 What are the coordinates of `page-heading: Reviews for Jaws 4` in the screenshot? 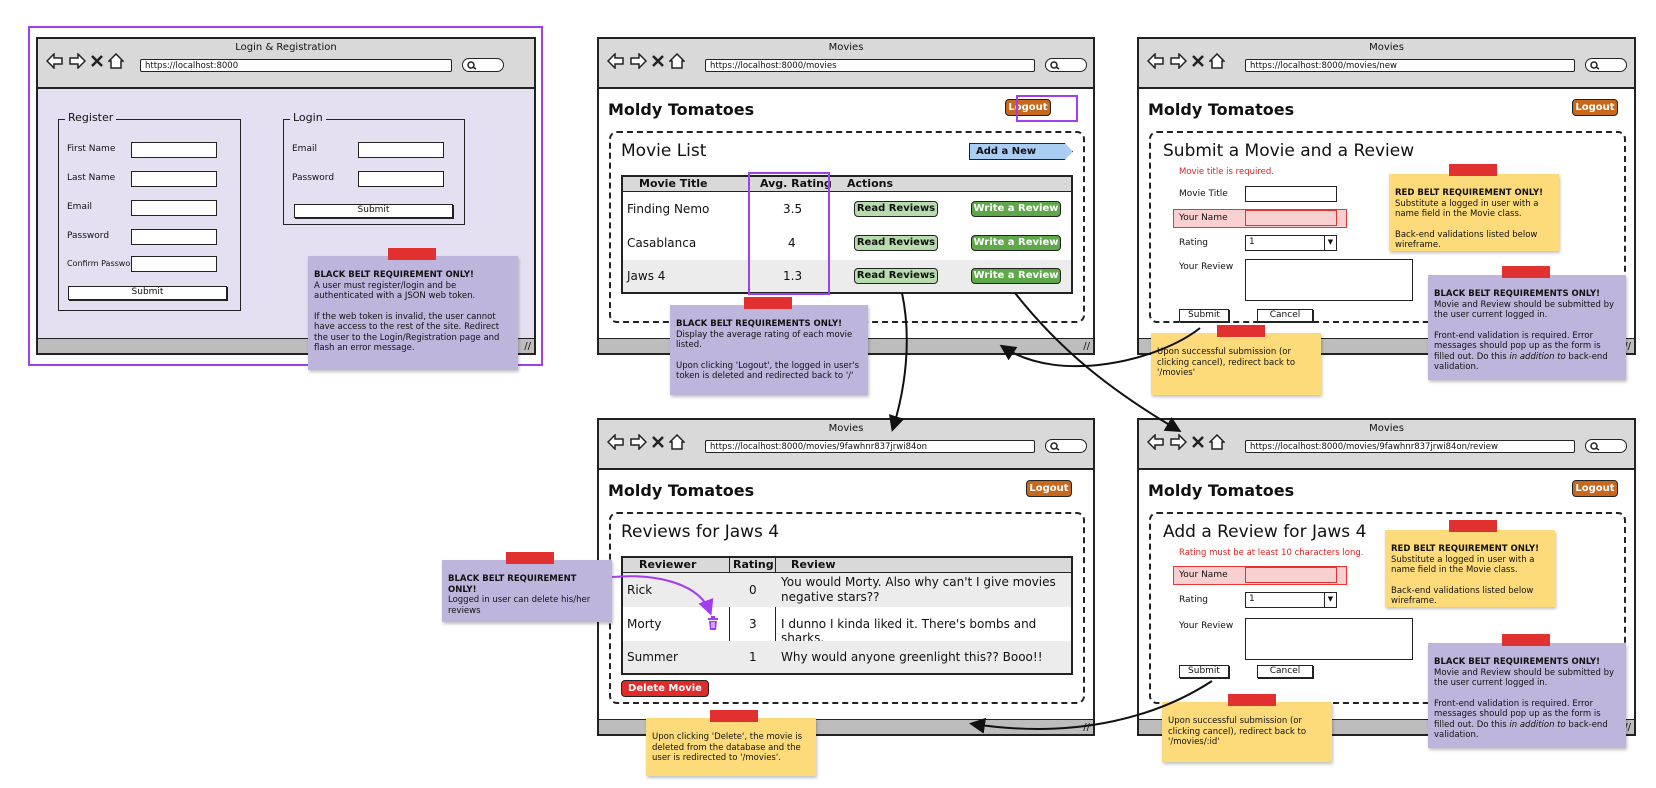 It's located at (700, 532).